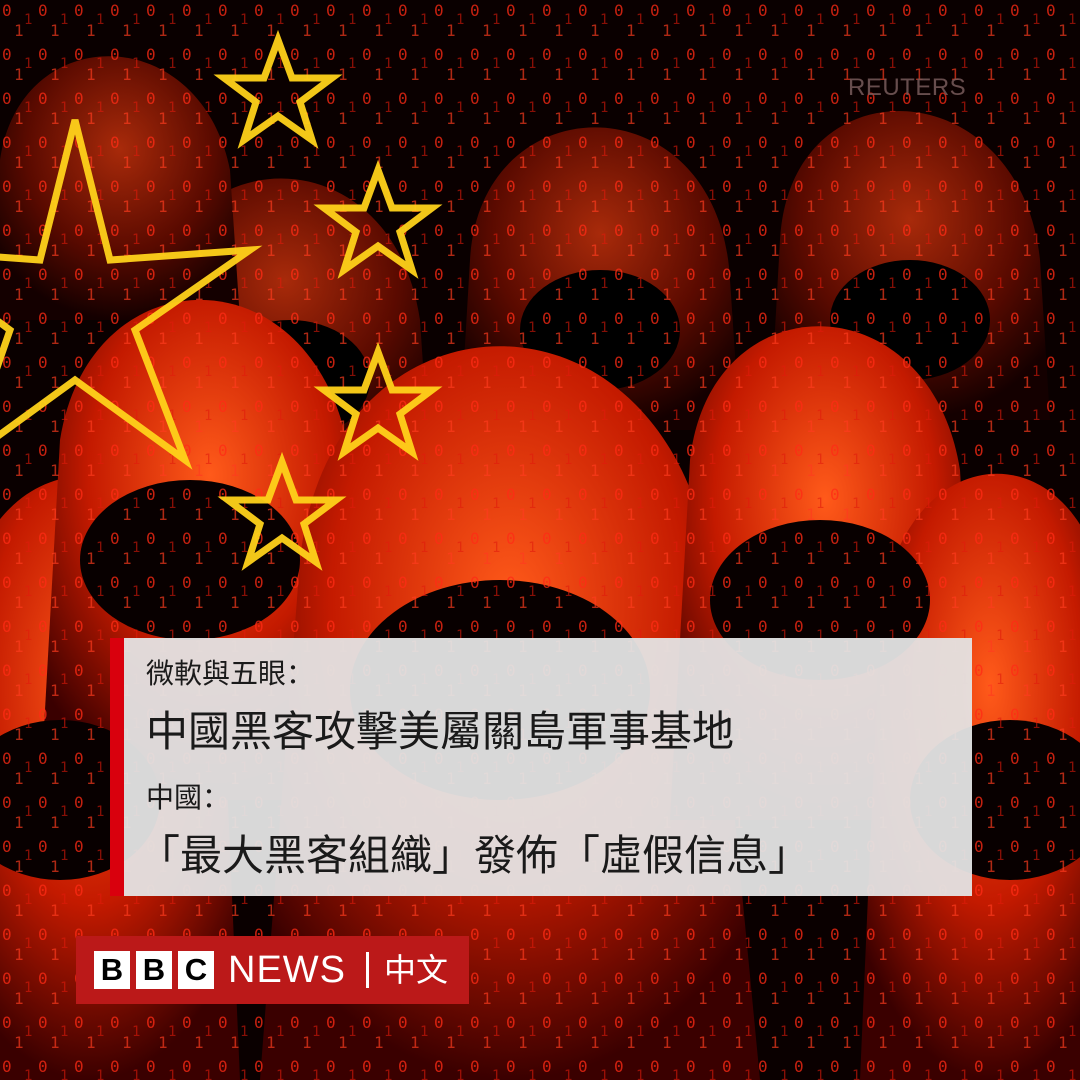 This screenshot has width=1080, height=1080. I want to click on bbc-news-chinese-logo: B B C NEWS 中文, so click(272, 970).